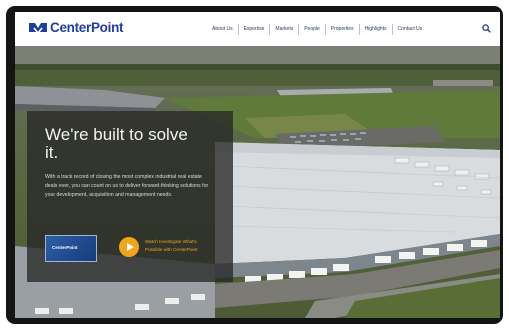 This screenshot has height=330, width=509. I want to click on brand-name: CenterPoint, so click(87, 27).